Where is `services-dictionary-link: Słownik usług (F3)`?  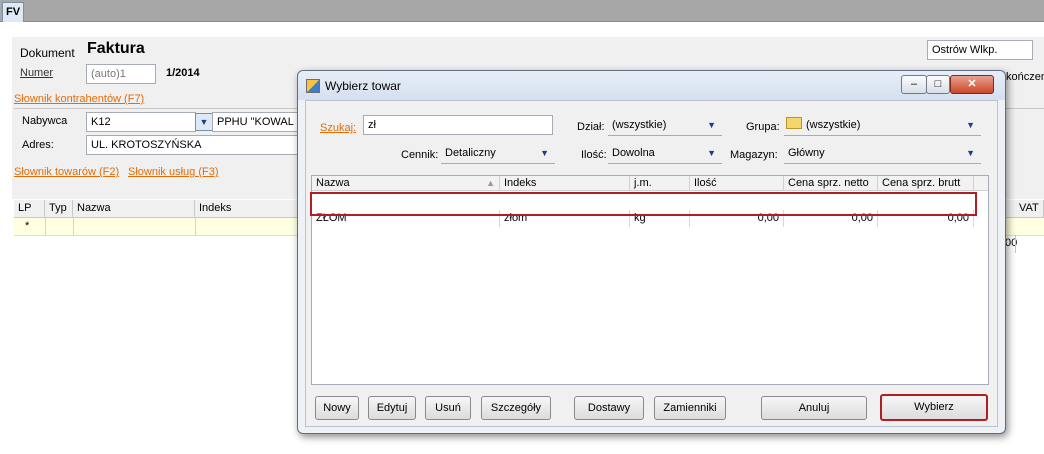
services-dictionary-link: Słownik usług (F3) is located at coordinates (173, 172).